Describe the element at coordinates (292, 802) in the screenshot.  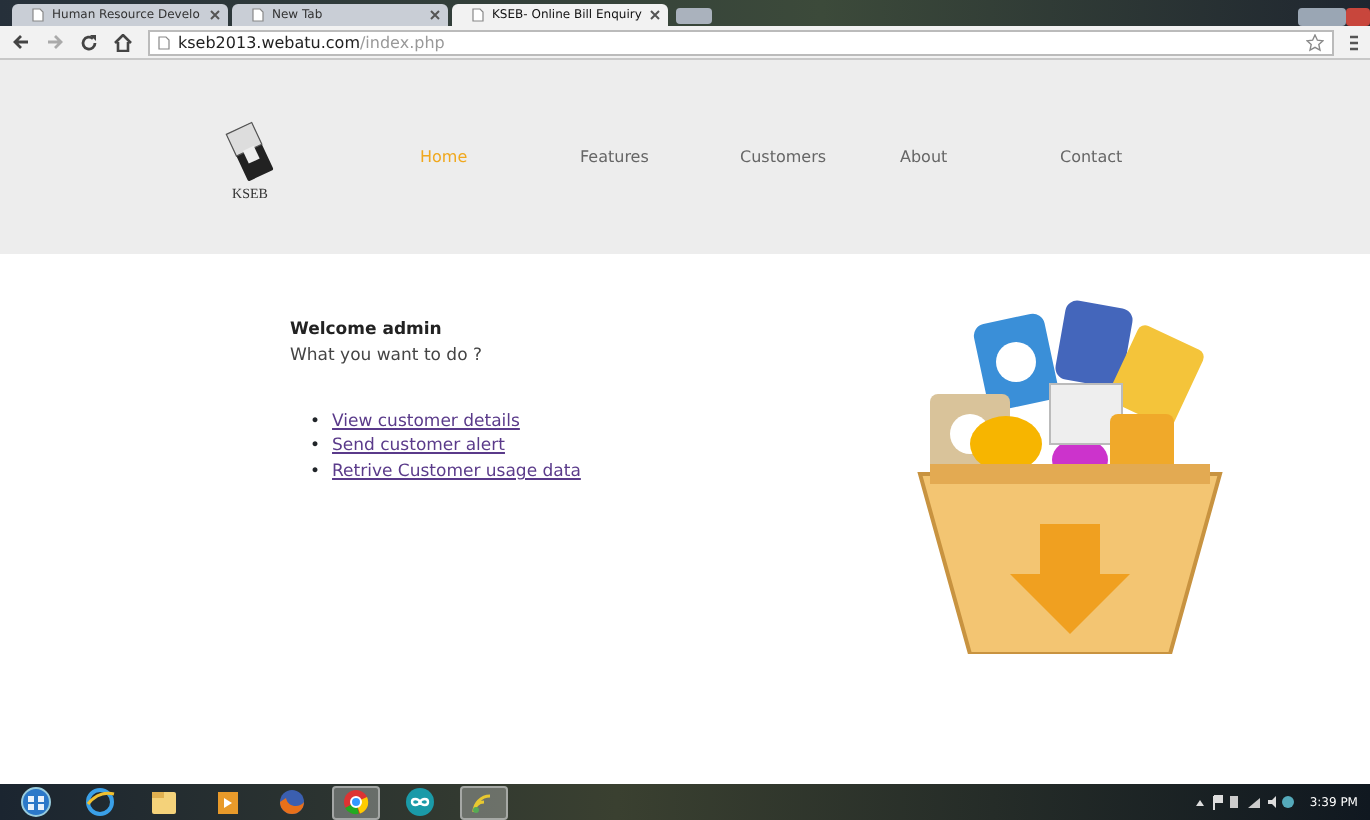
I see `fox-globe-icon` at that location.